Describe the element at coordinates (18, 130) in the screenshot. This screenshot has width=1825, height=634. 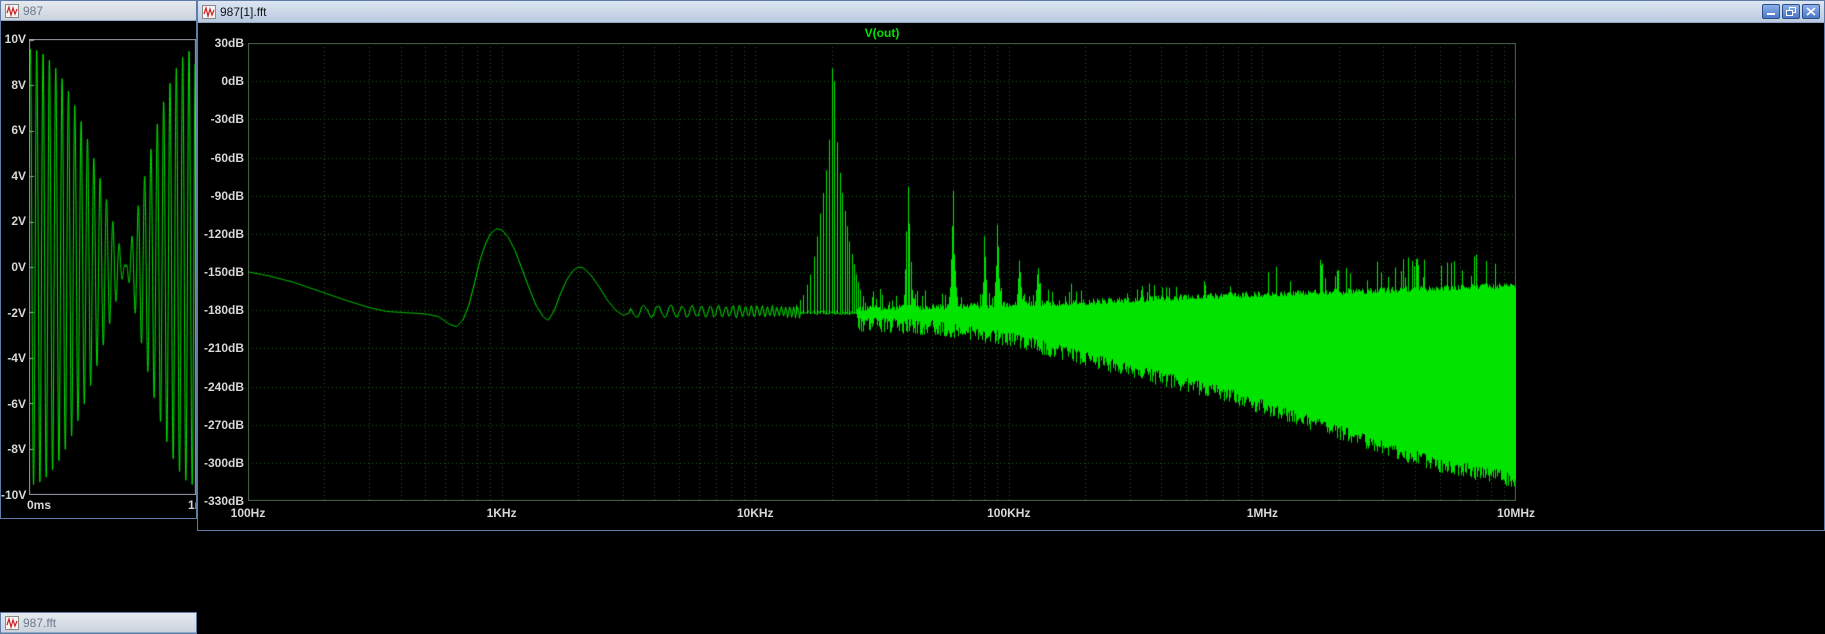
I see `y-axis-tick-label: 6V` at that location.